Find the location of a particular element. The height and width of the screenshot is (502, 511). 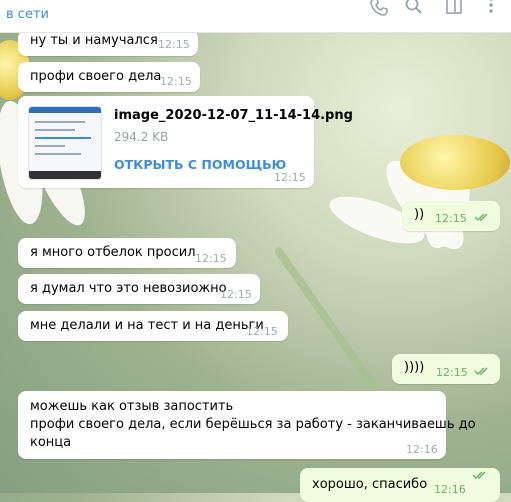

message-bubble-outgoing: )))) 12:15 is located at coordinates (446, 369).